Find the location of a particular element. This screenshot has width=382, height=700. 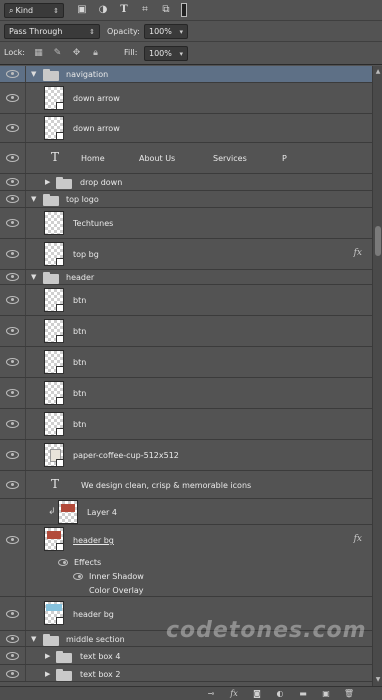

opacity-value: 100% is located at coordinates (160, 31).